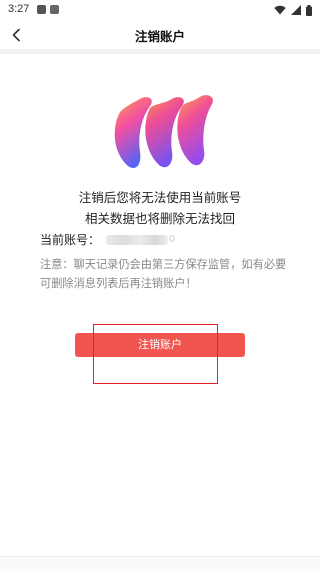  What do you see at coordinates (137, 239) in the screenshot?
I see `account-value-redacted` at bounding box center [137, 239].